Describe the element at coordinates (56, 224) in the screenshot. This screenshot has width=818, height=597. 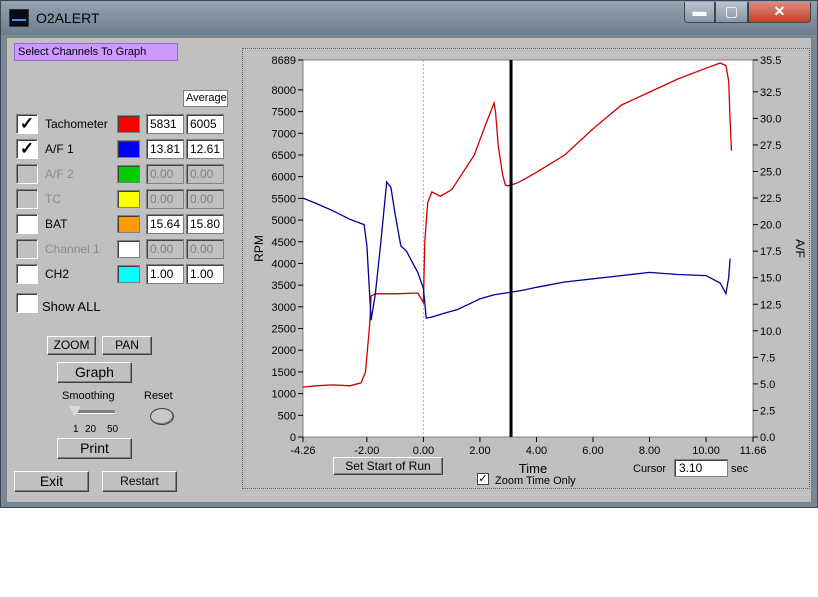
I see `channel-label: BAT` at that location.